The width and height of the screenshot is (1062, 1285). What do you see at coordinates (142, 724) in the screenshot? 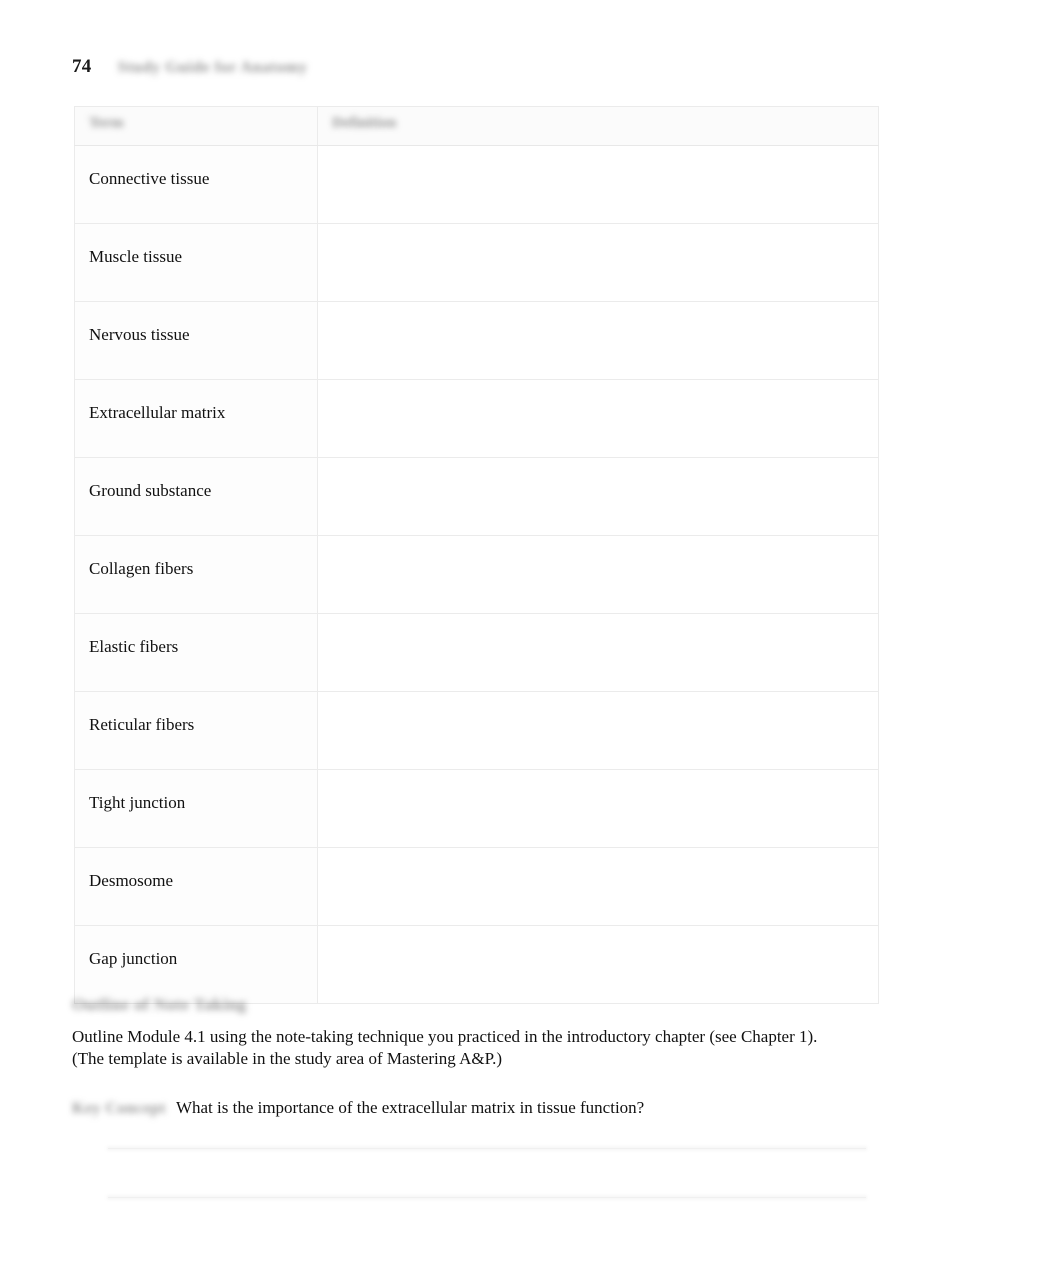
I see `term-label: Reticular fibers` at bounding box center [142, 724].